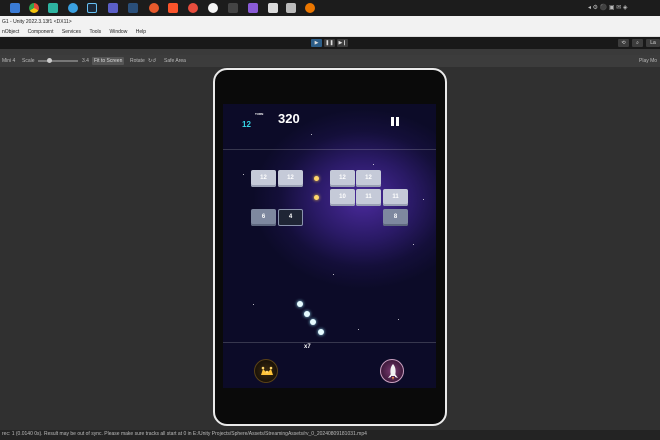 The height and width of the screenshot is (440, 660). Describe the element at coordinates (623, 43) in the screenshot. I see `history-icon: ⟲` at that location.